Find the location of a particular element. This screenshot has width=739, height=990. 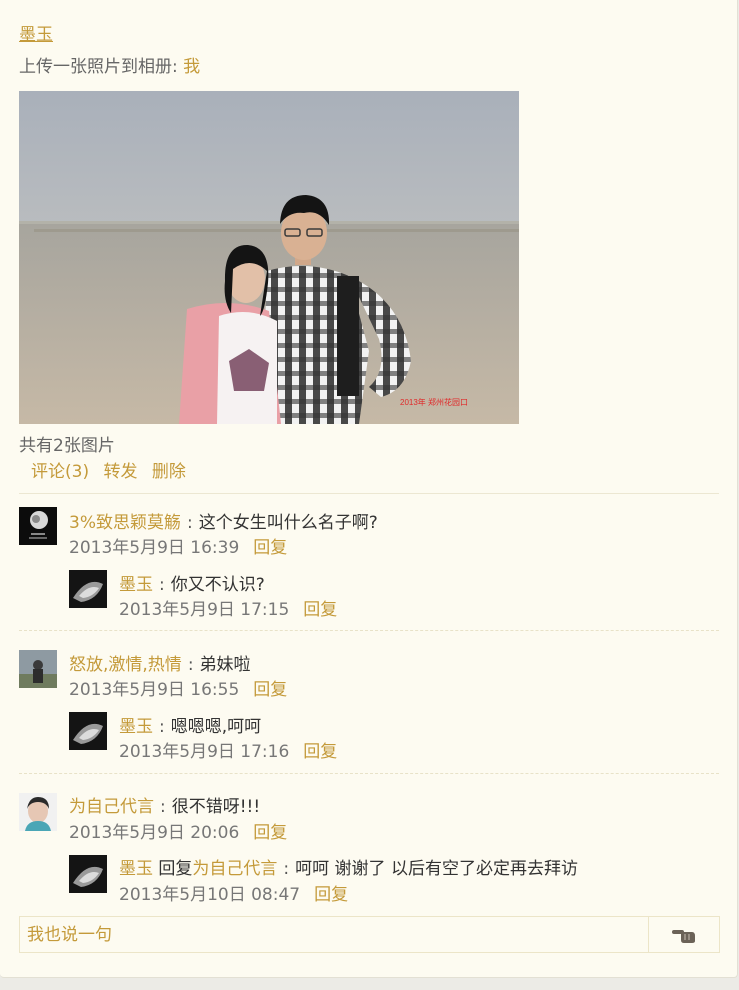

comment-meta: 2013年5月9日 16:55 回复 is located at coordinates (178, 687).